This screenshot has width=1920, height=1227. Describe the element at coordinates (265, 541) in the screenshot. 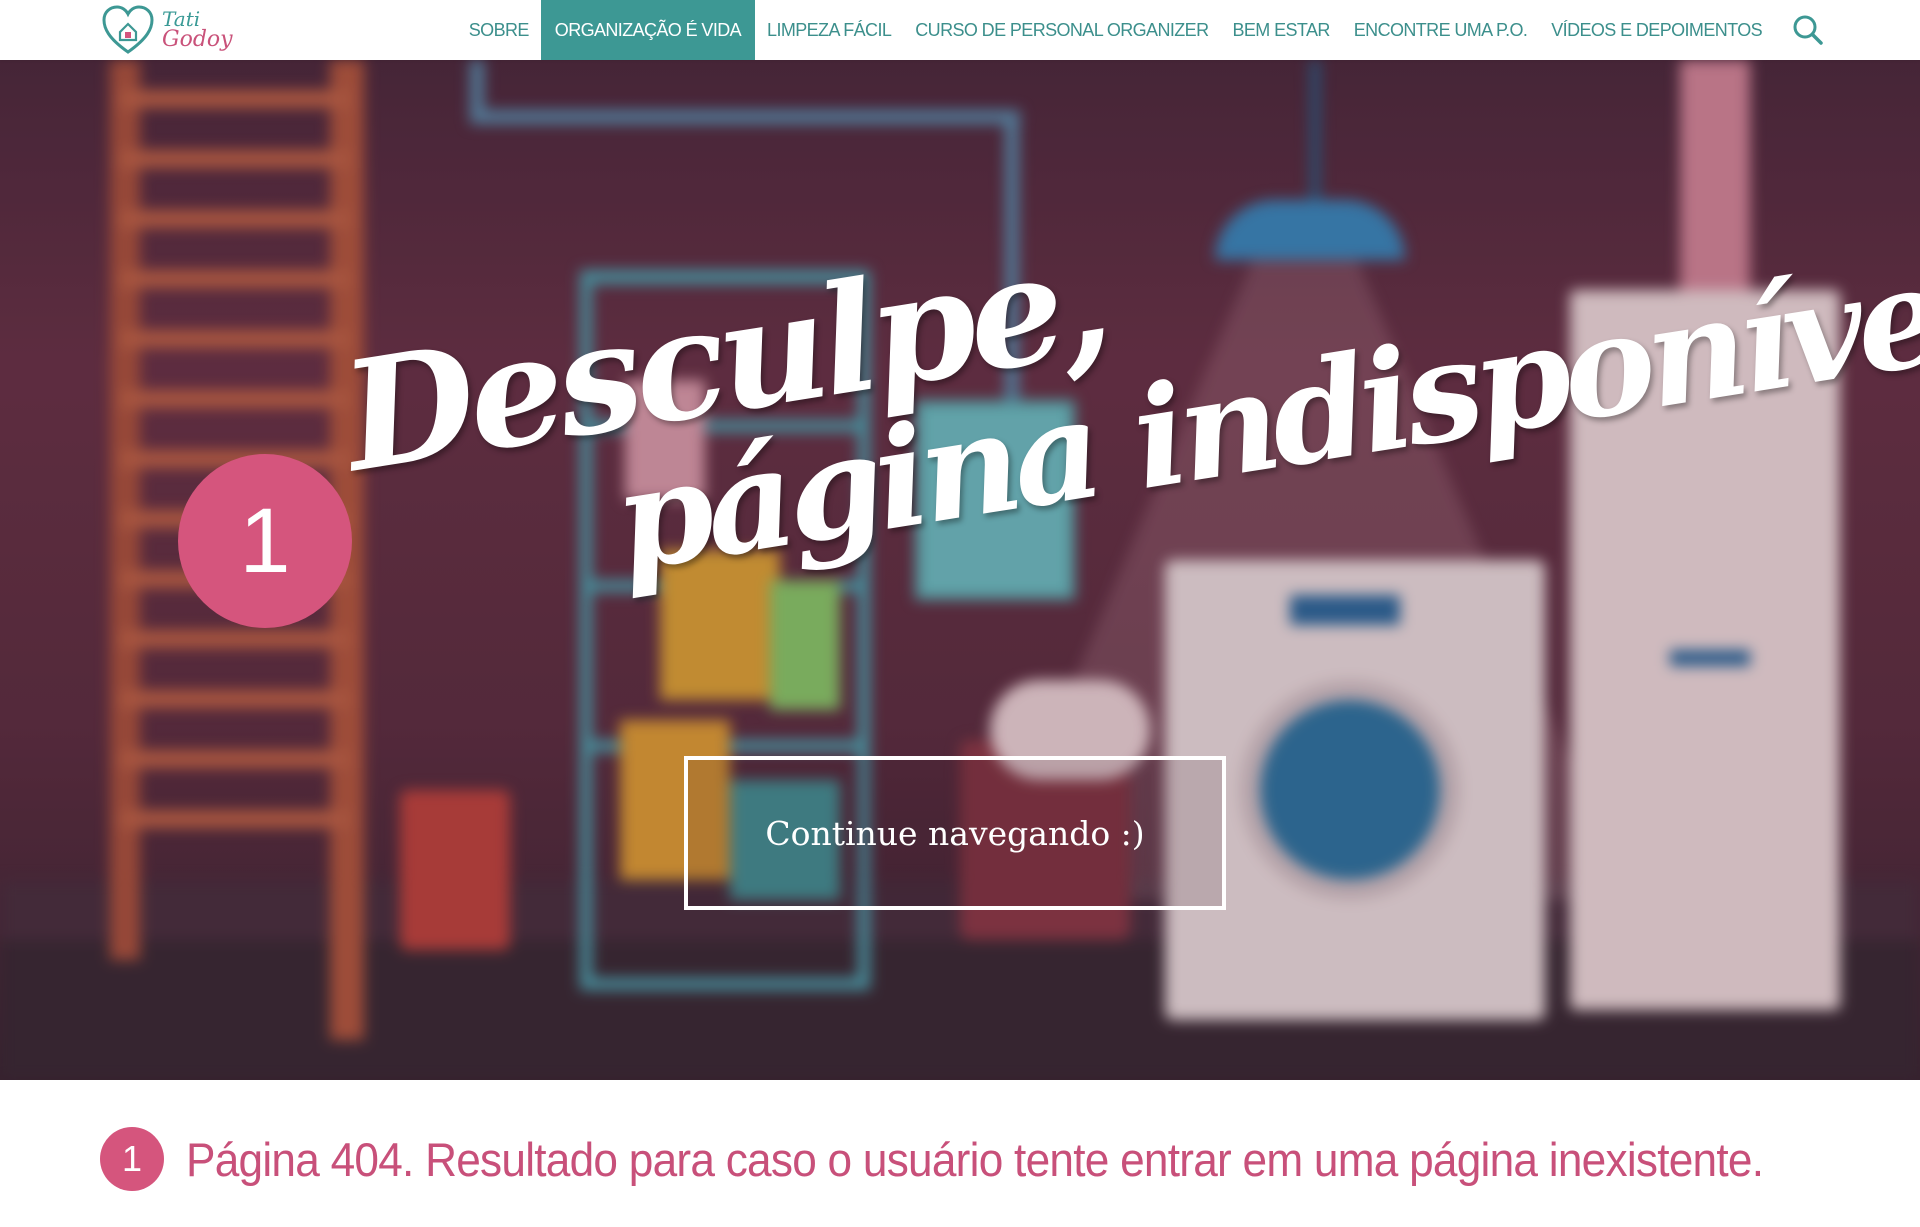

I see `annotation-marker: 1` at that location.